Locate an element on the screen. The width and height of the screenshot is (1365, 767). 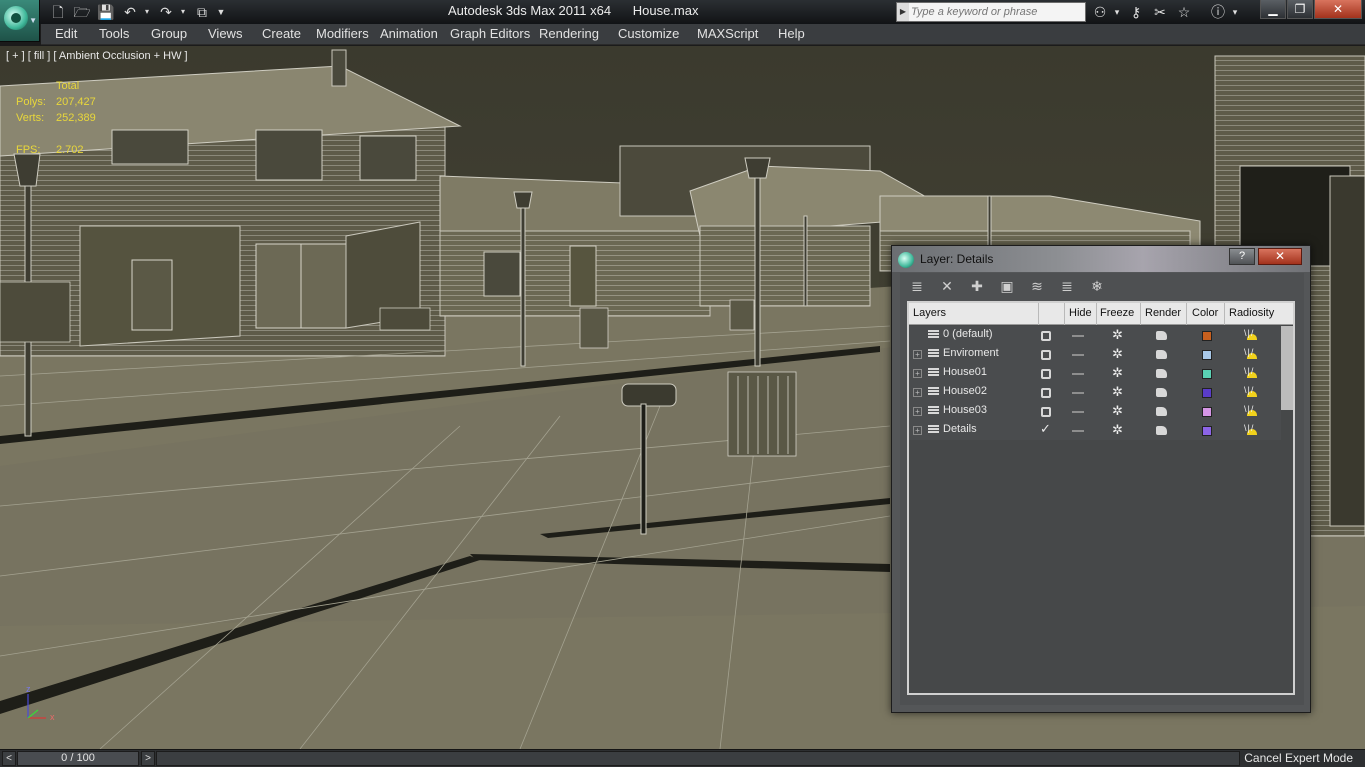
layer-name: House01 is located at coordinates (965, 372).